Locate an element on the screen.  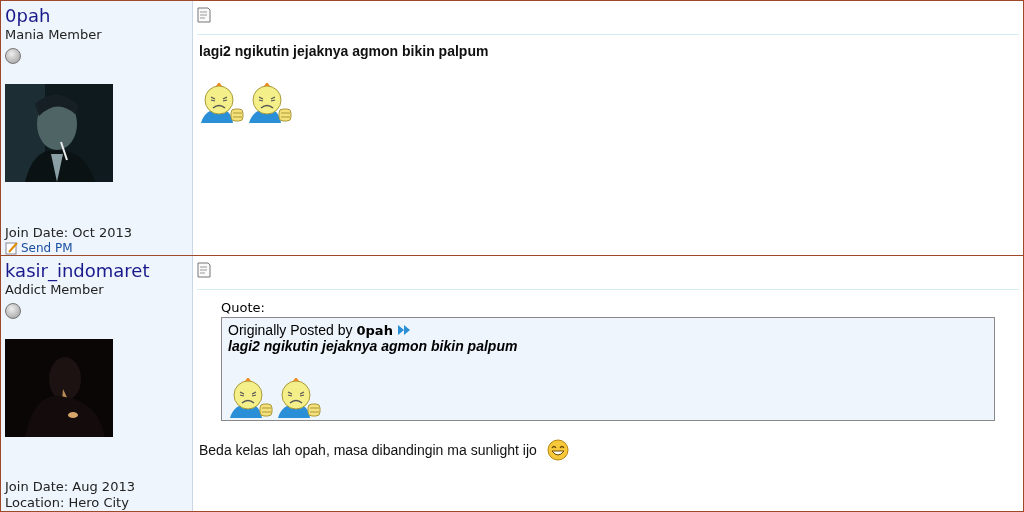
quote-label: Quote: is located at coordinates (243, 307).